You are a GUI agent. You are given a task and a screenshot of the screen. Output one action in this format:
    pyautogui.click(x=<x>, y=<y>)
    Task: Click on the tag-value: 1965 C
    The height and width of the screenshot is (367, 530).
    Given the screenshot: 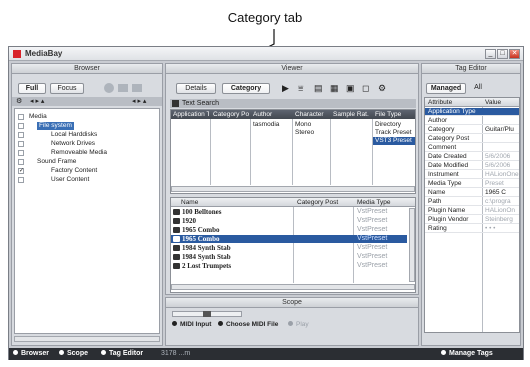 What is the action you would take?
    pyautogui.click(x=495, y=193)
    